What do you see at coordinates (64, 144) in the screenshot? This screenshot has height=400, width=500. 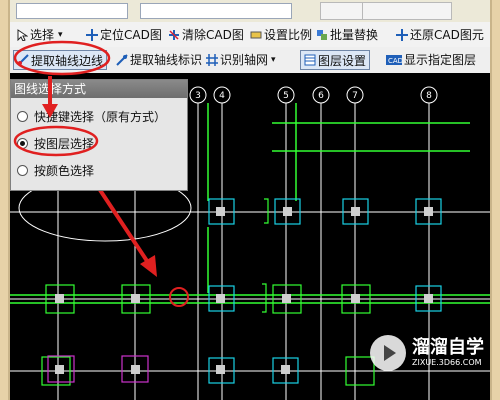 I see `option-label: 按图层选择` at bounding box center [64, 144].